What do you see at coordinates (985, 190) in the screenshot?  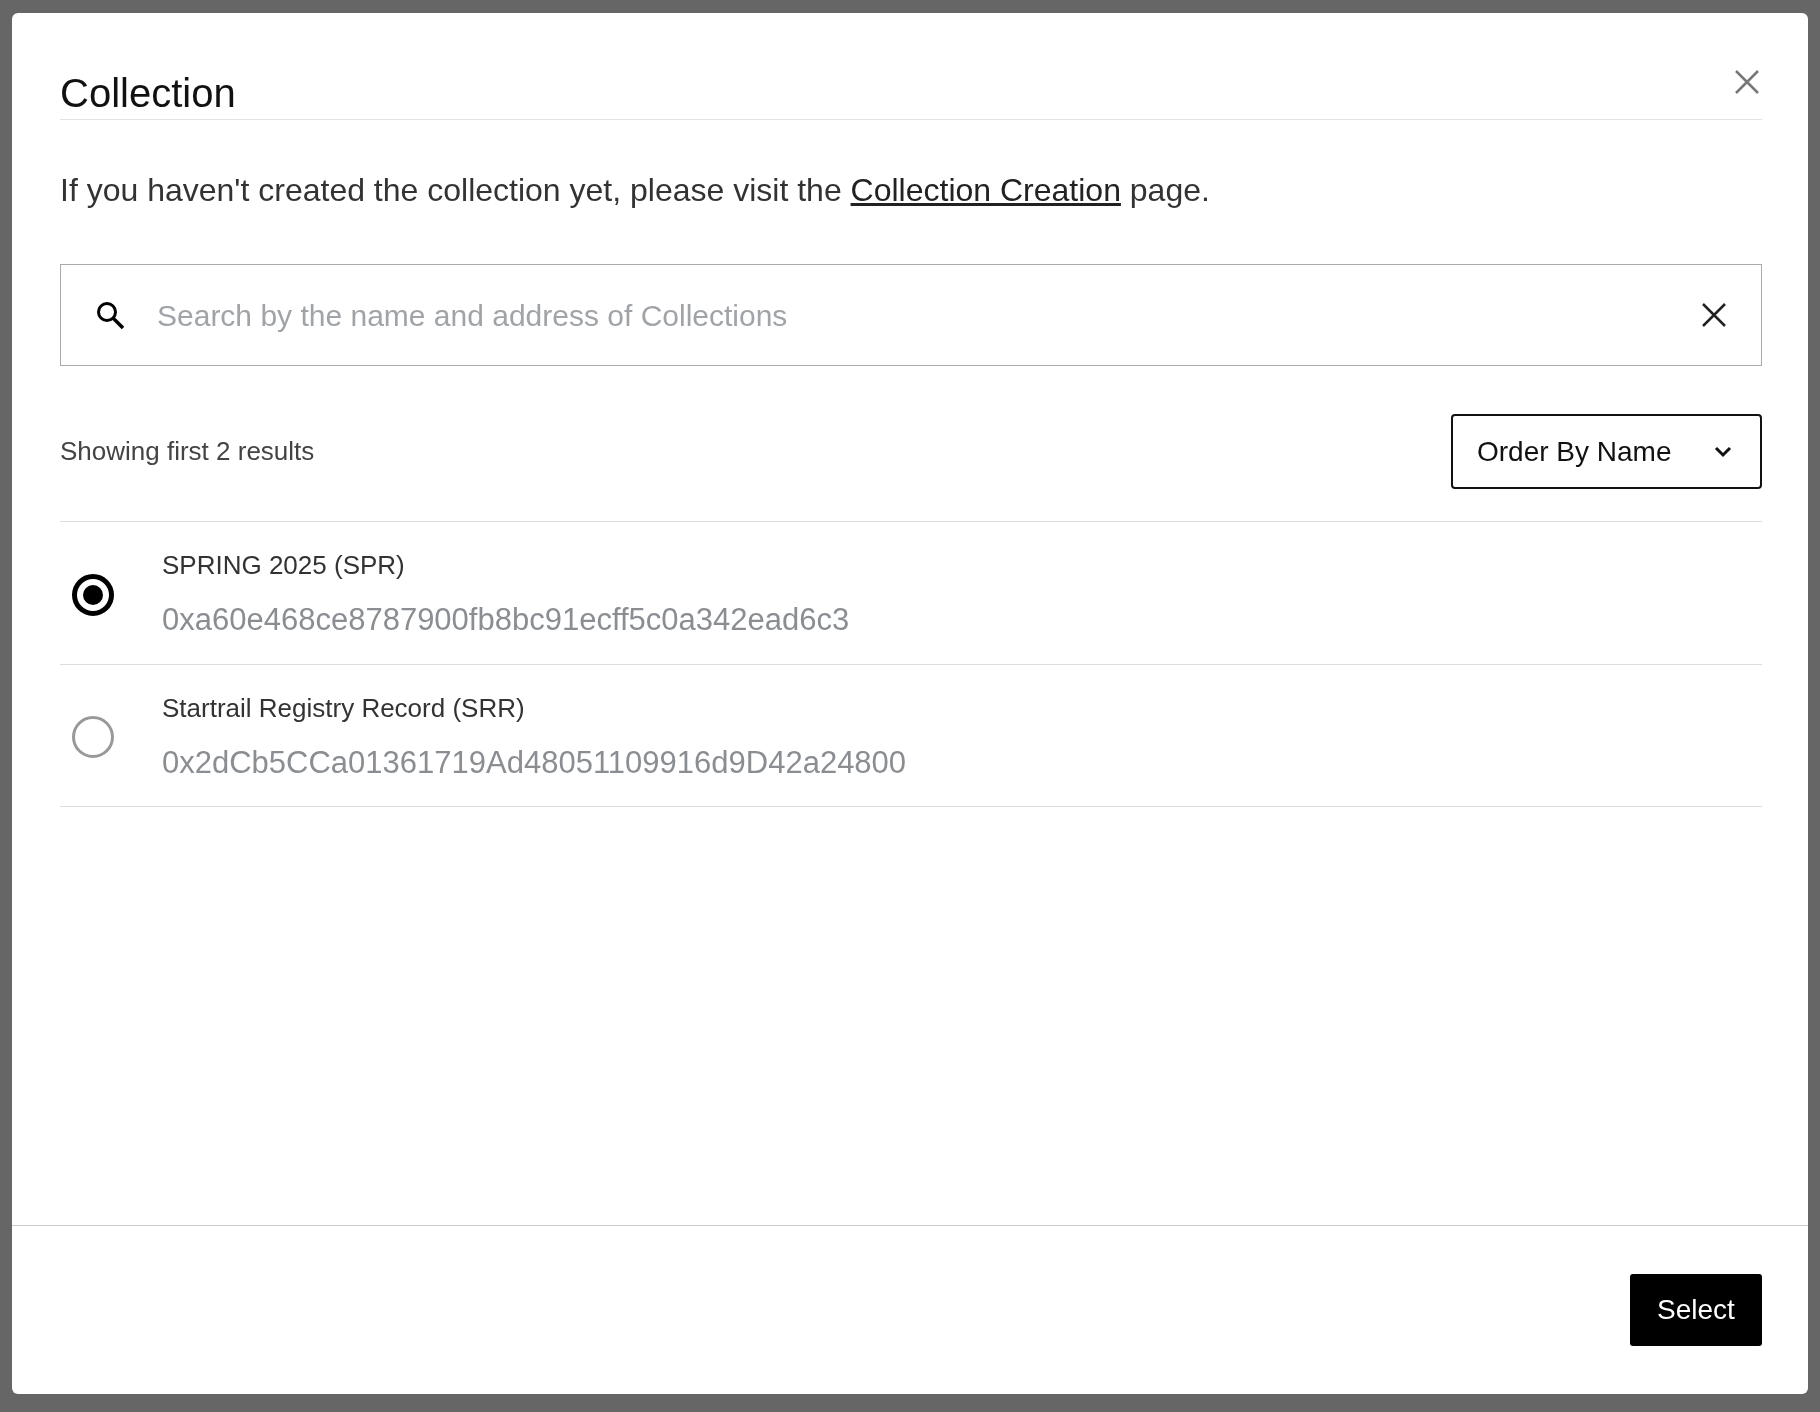 I see `creation-link: Collection Creation` at bounding box center [985, 190].